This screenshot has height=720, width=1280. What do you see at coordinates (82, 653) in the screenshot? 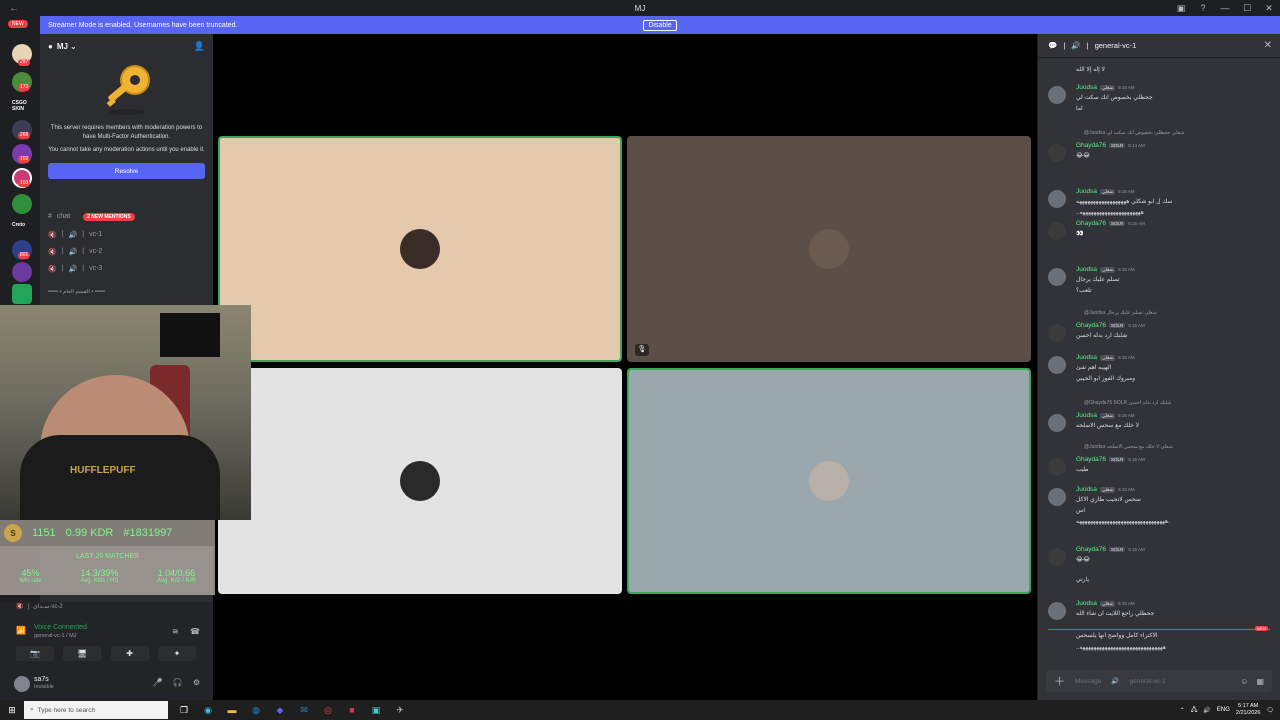
I see `screen-share-button: 🖥` at bounding box center [82, 653].